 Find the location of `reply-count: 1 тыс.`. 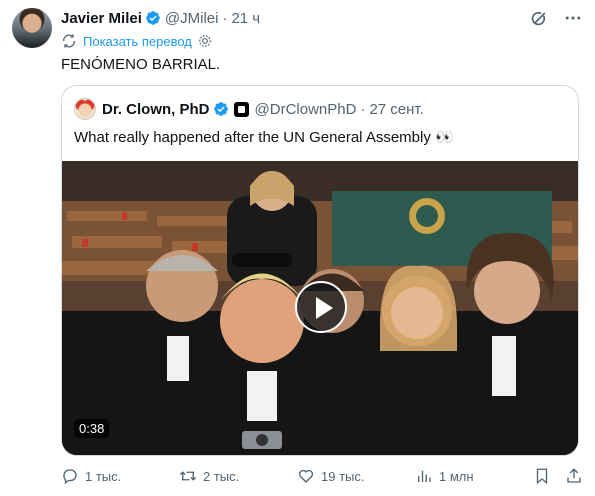

reply-count: 1 тыс. is located at coordinates (103, 476).